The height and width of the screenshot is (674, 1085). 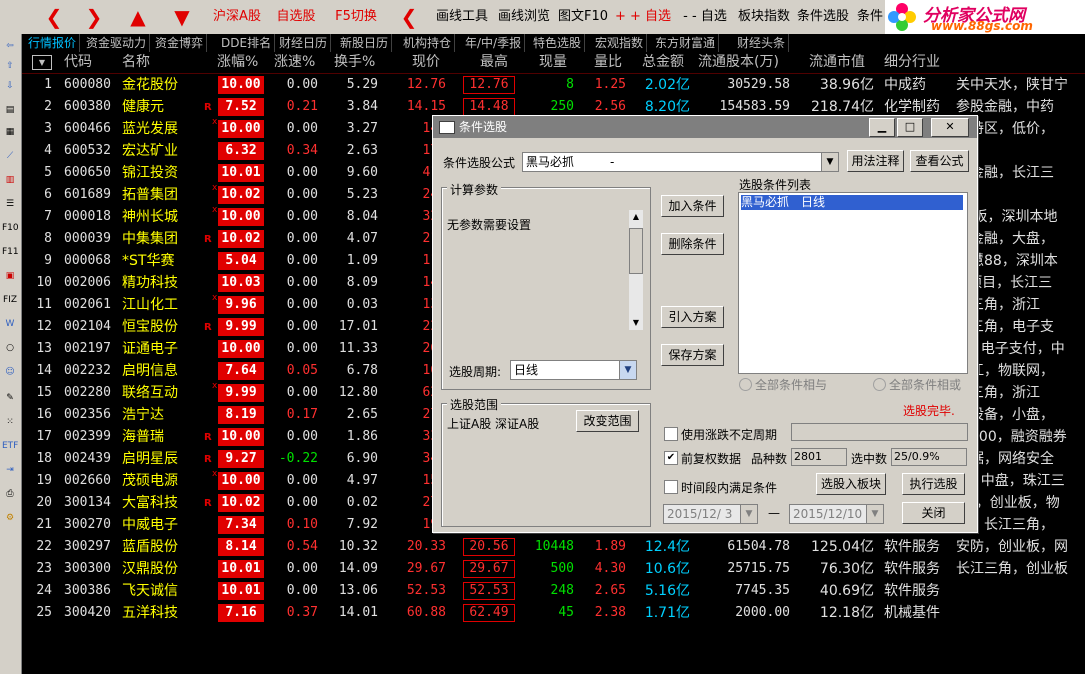 What do you see at coordinates (94, 17) in the screenshot?
I see `next-arrow-icon: ❯` at bounding box center [94, 17].